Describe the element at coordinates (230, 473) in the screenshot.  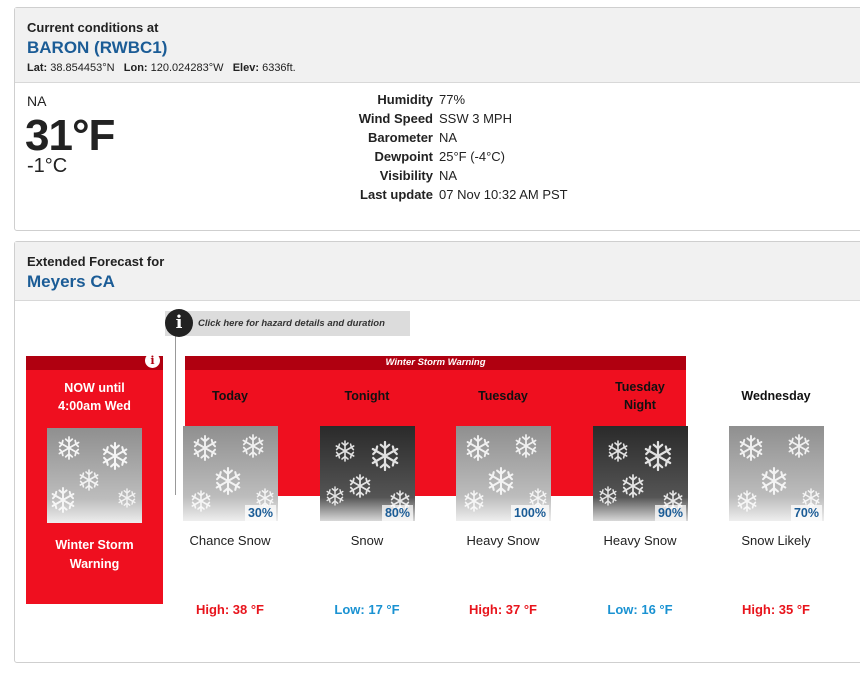
I see `forecast-icon-wrap: 30%` at that location.